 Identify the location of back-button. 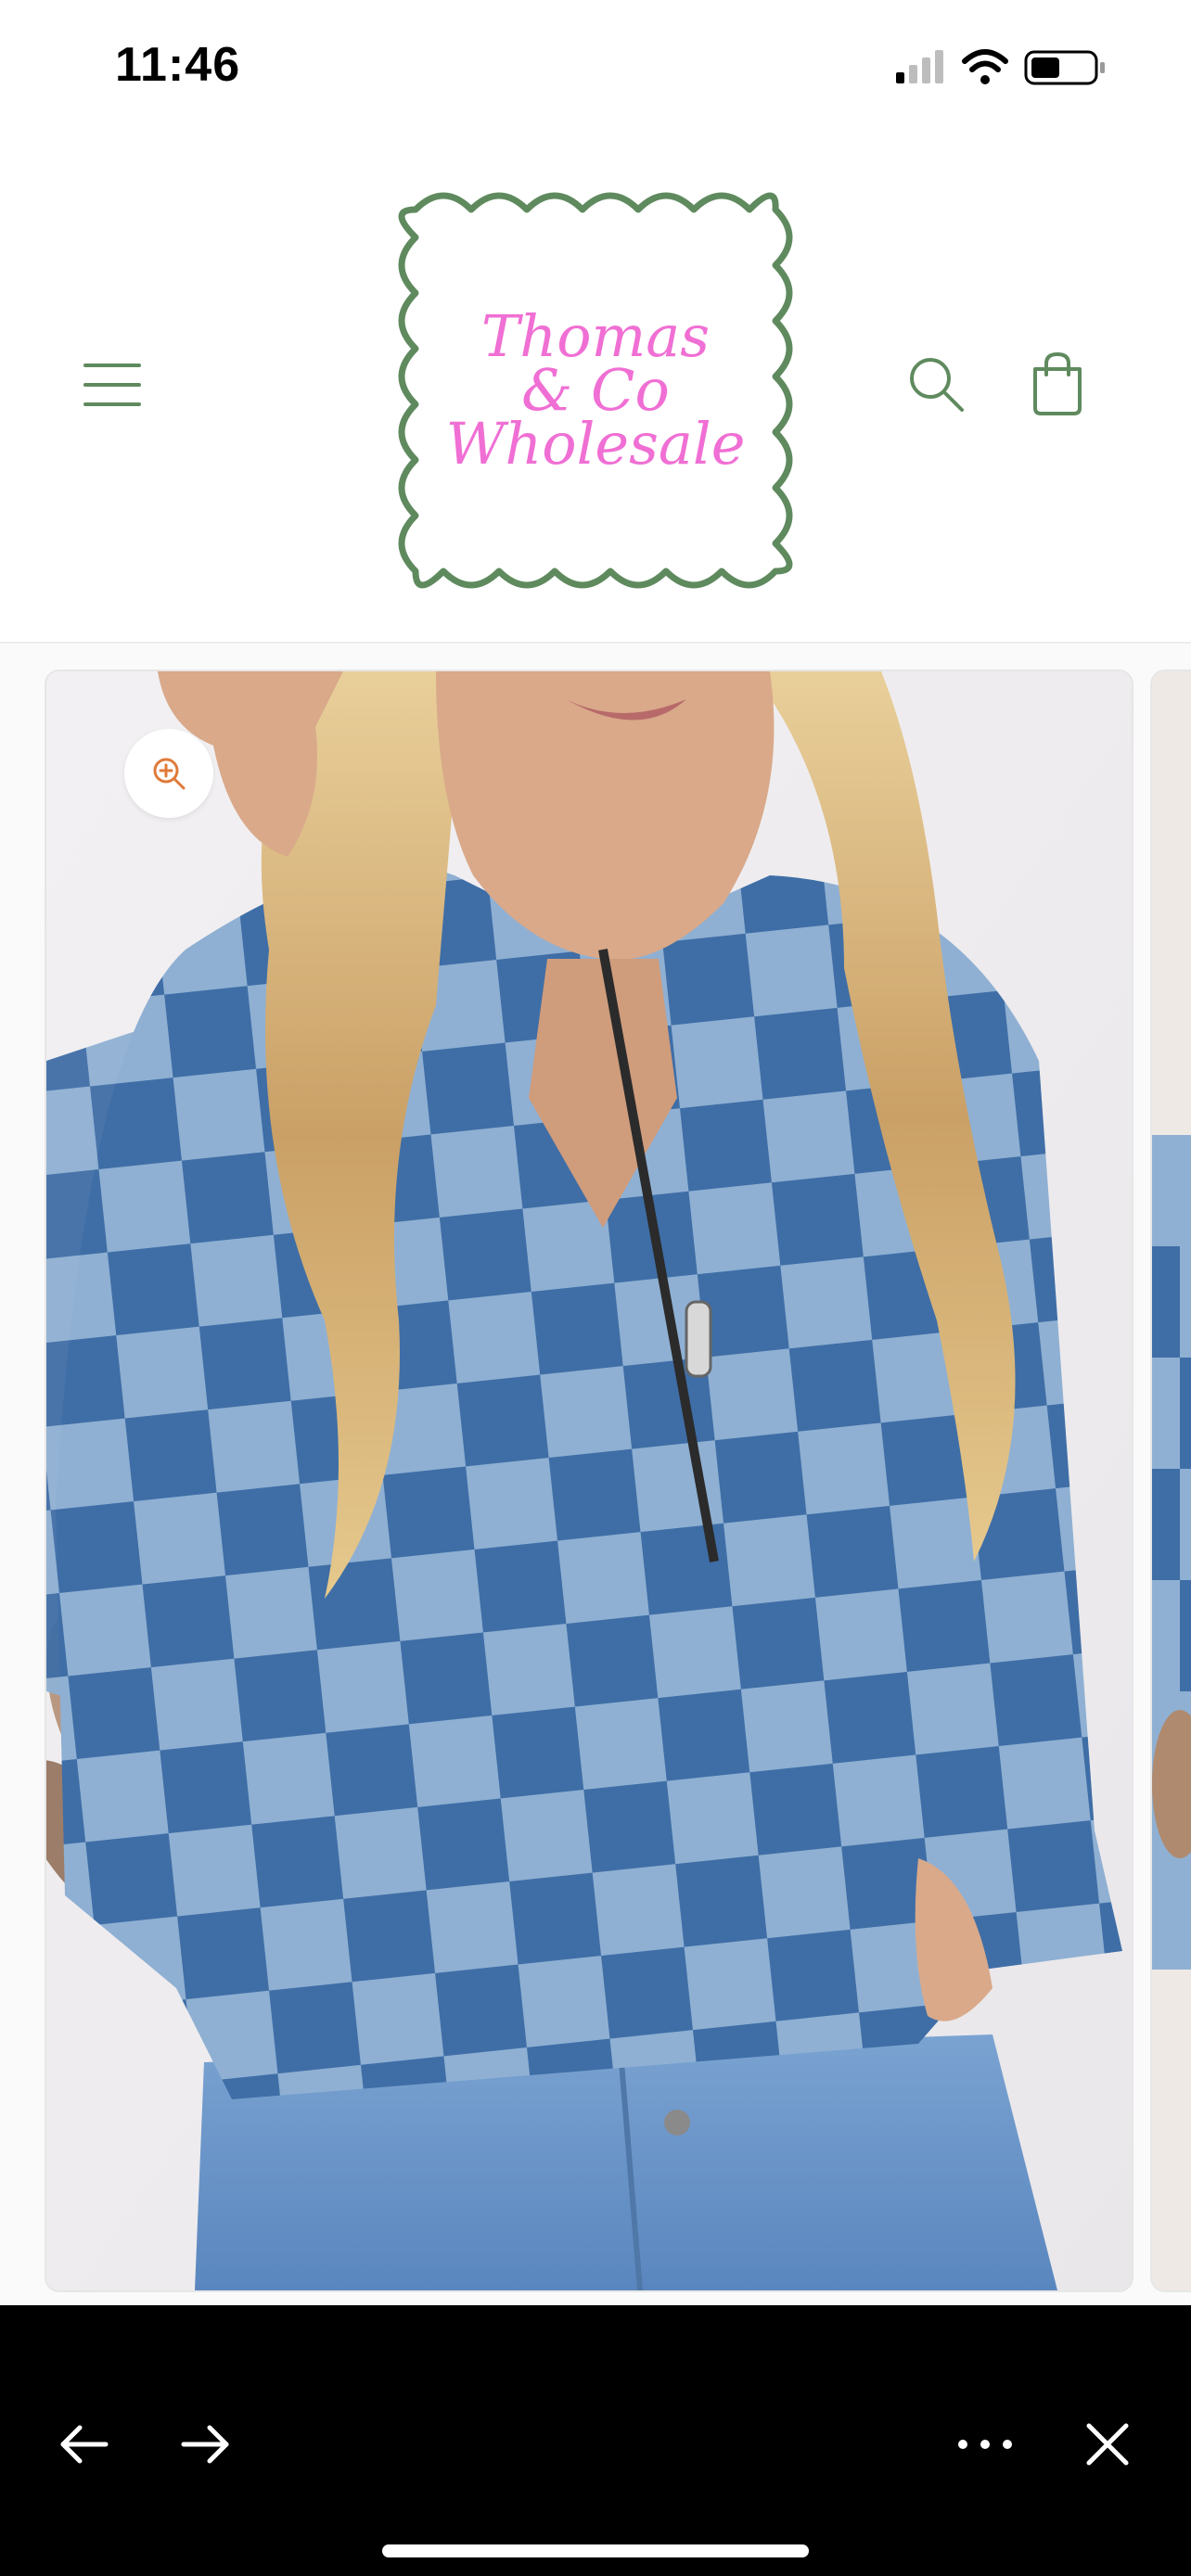
(83, 2444).